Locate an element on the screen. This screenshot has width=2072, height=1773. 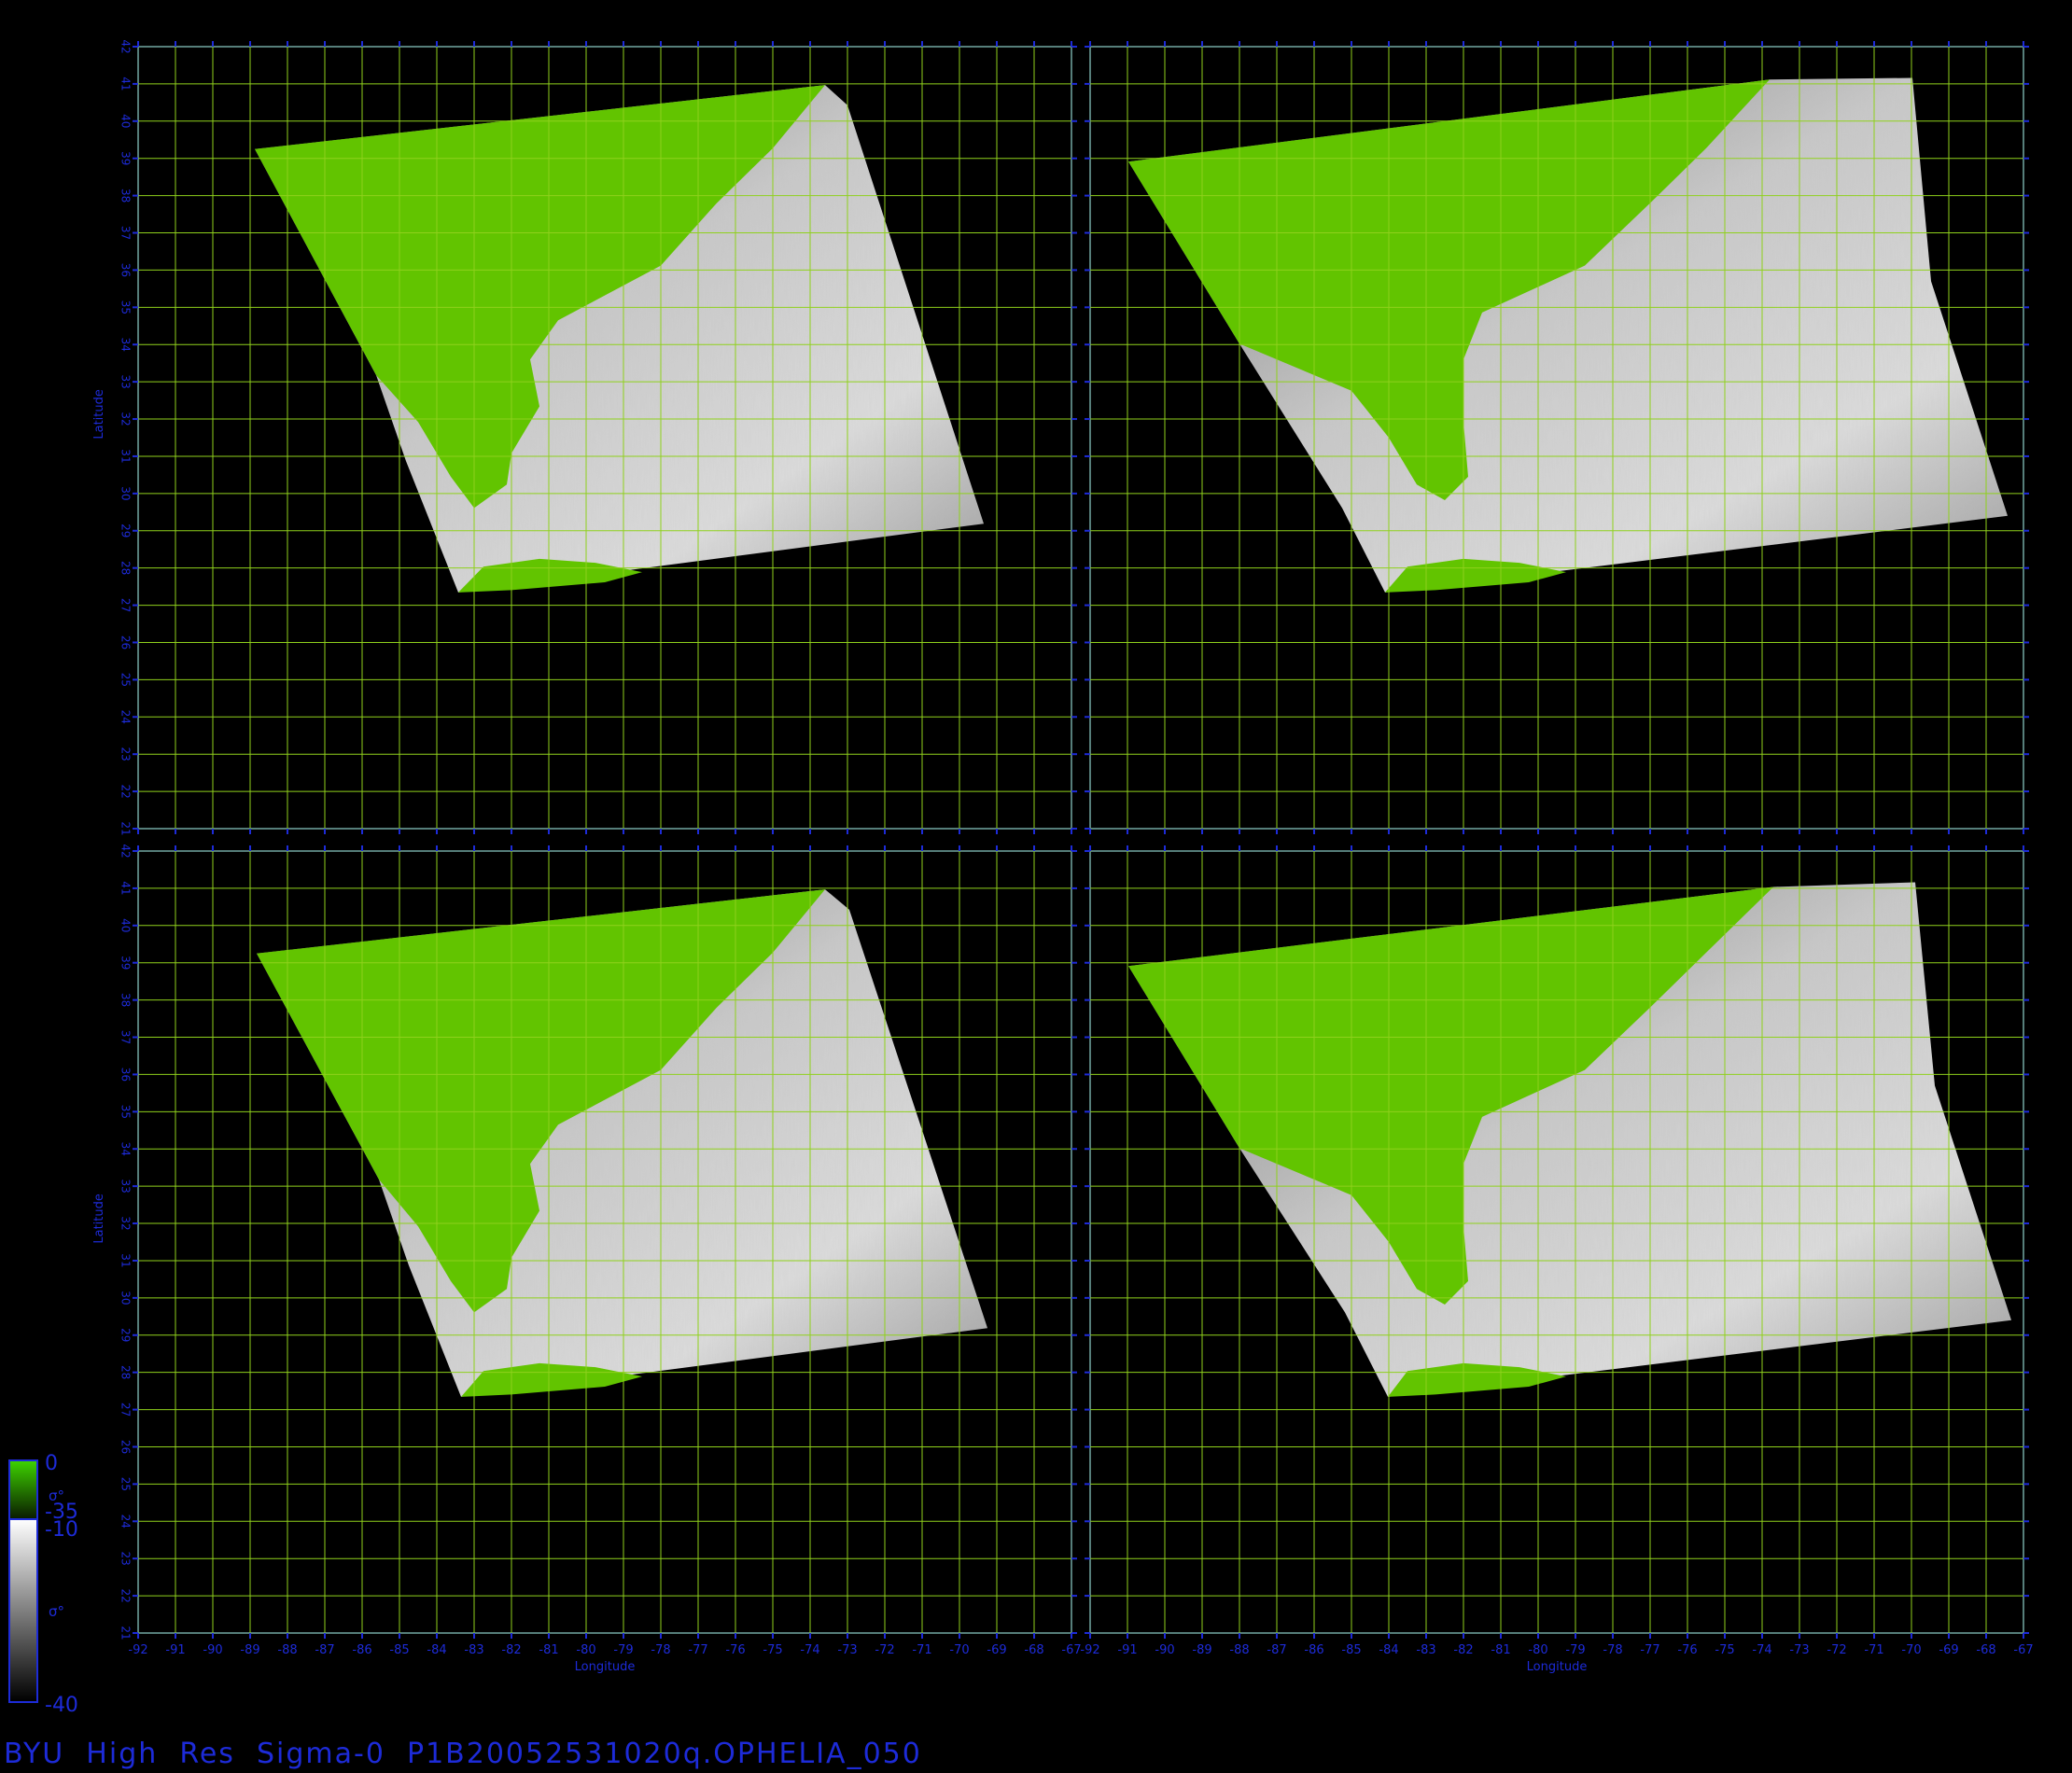
colorbar-ocean-scale is located at coordinates (23, 1610).